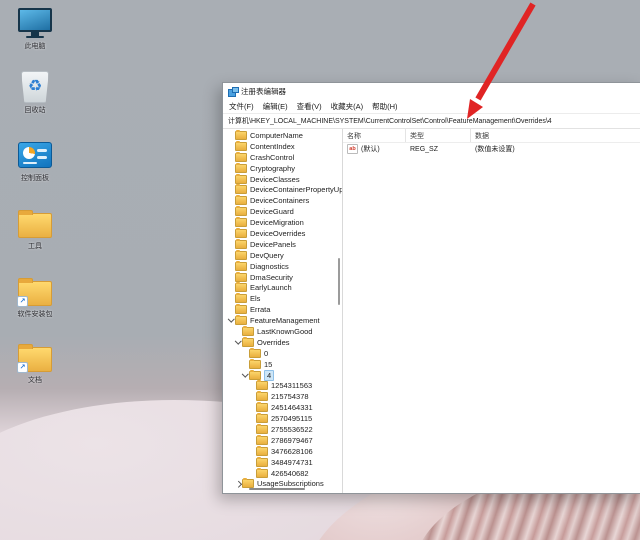 This screenshot has width=640, height=540. Describe the element at coordinates (282, 309) in the screenshot. I see `tree-item: Errata` at that location.